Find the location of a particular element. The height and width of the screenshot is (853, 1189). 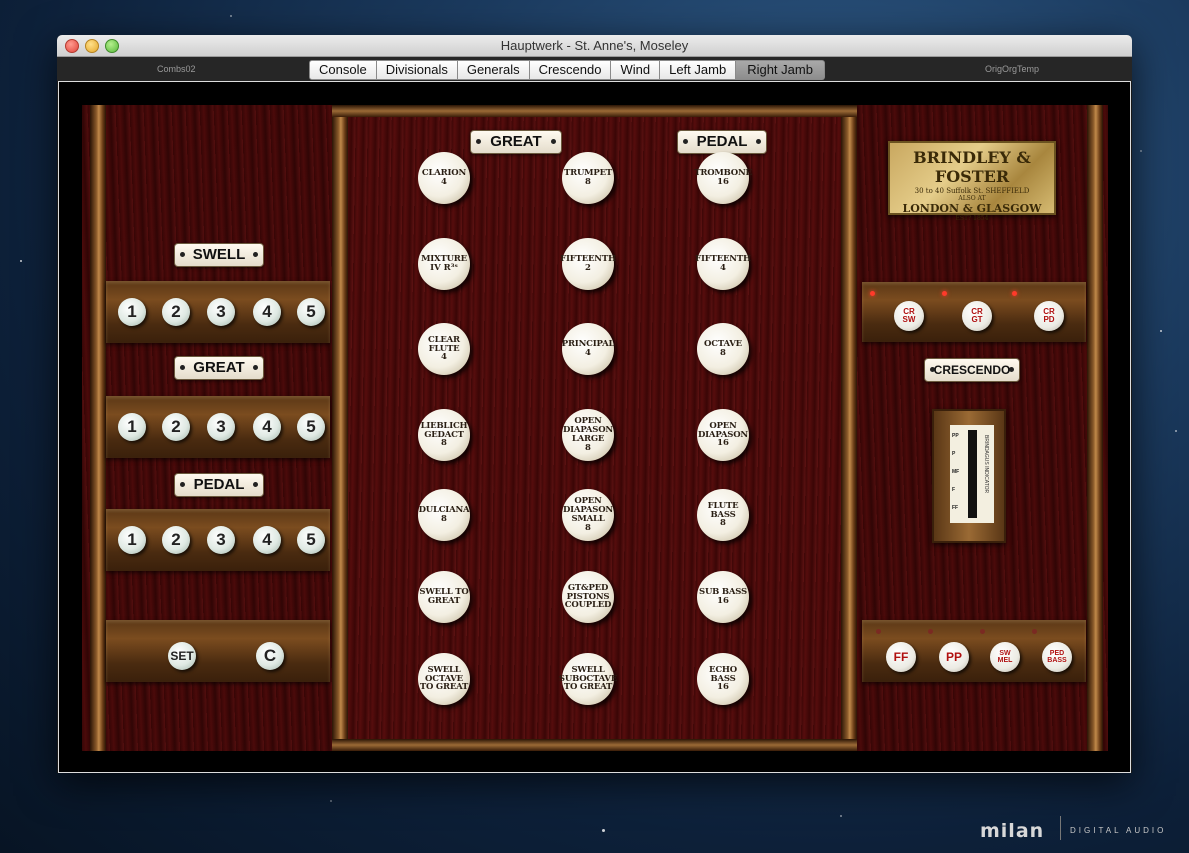

tab-wind: Wind is located at coordinates (636, 70).